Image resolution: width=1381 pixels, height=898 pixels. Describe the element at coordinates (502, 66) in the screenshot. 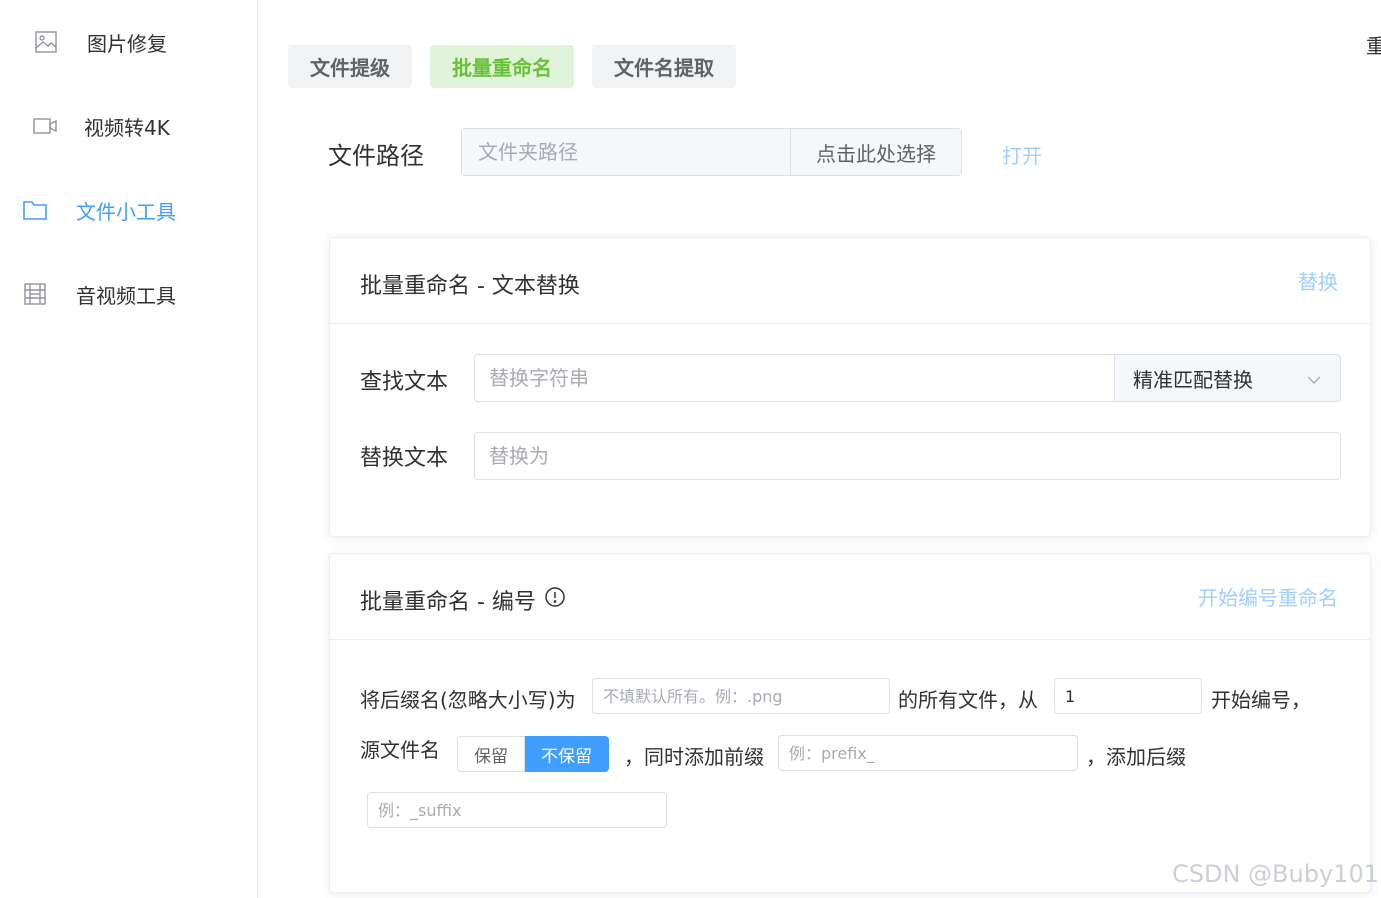

I see `tab-batch-rename: 批量重命名` at that location.